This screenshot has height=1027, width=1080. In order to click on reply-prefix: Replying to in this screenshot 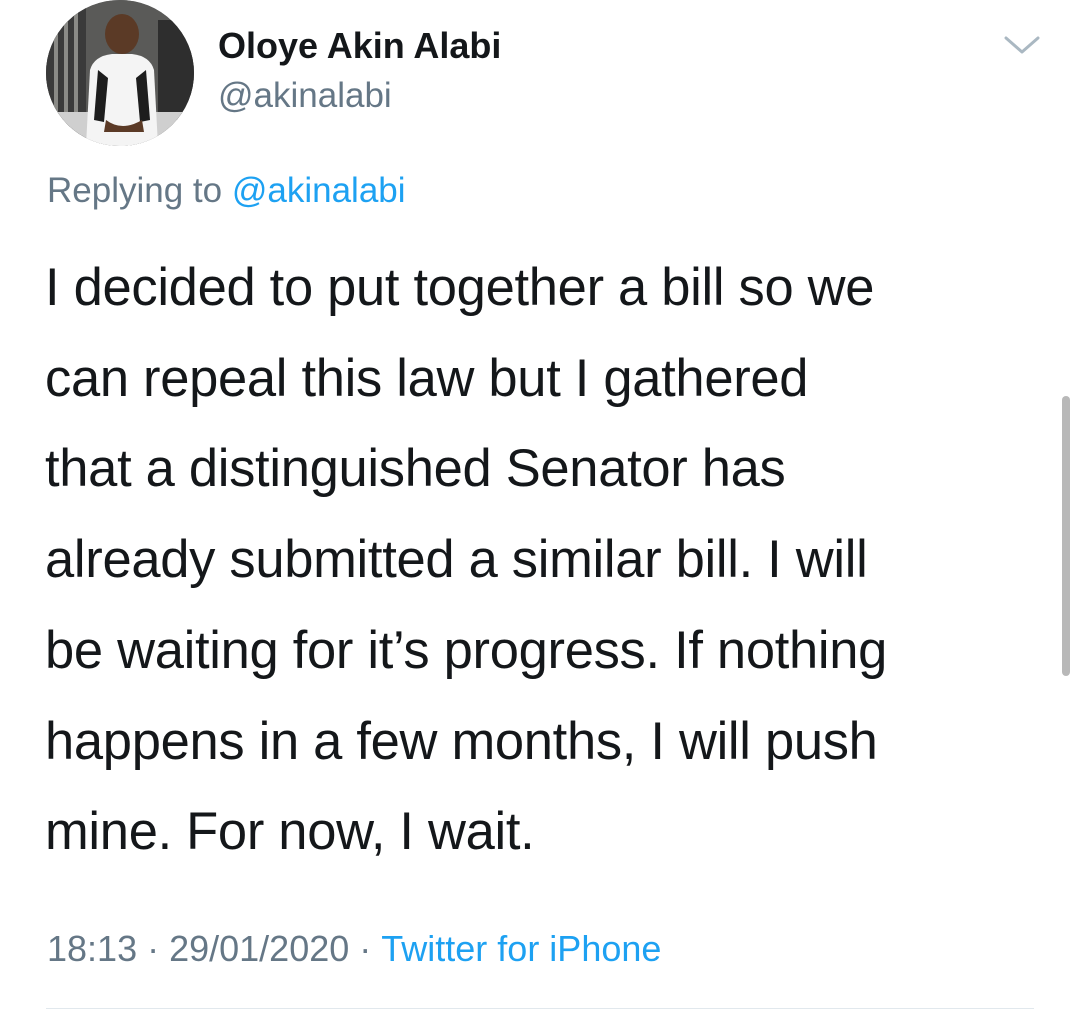, I will do `click(135, 190)`.